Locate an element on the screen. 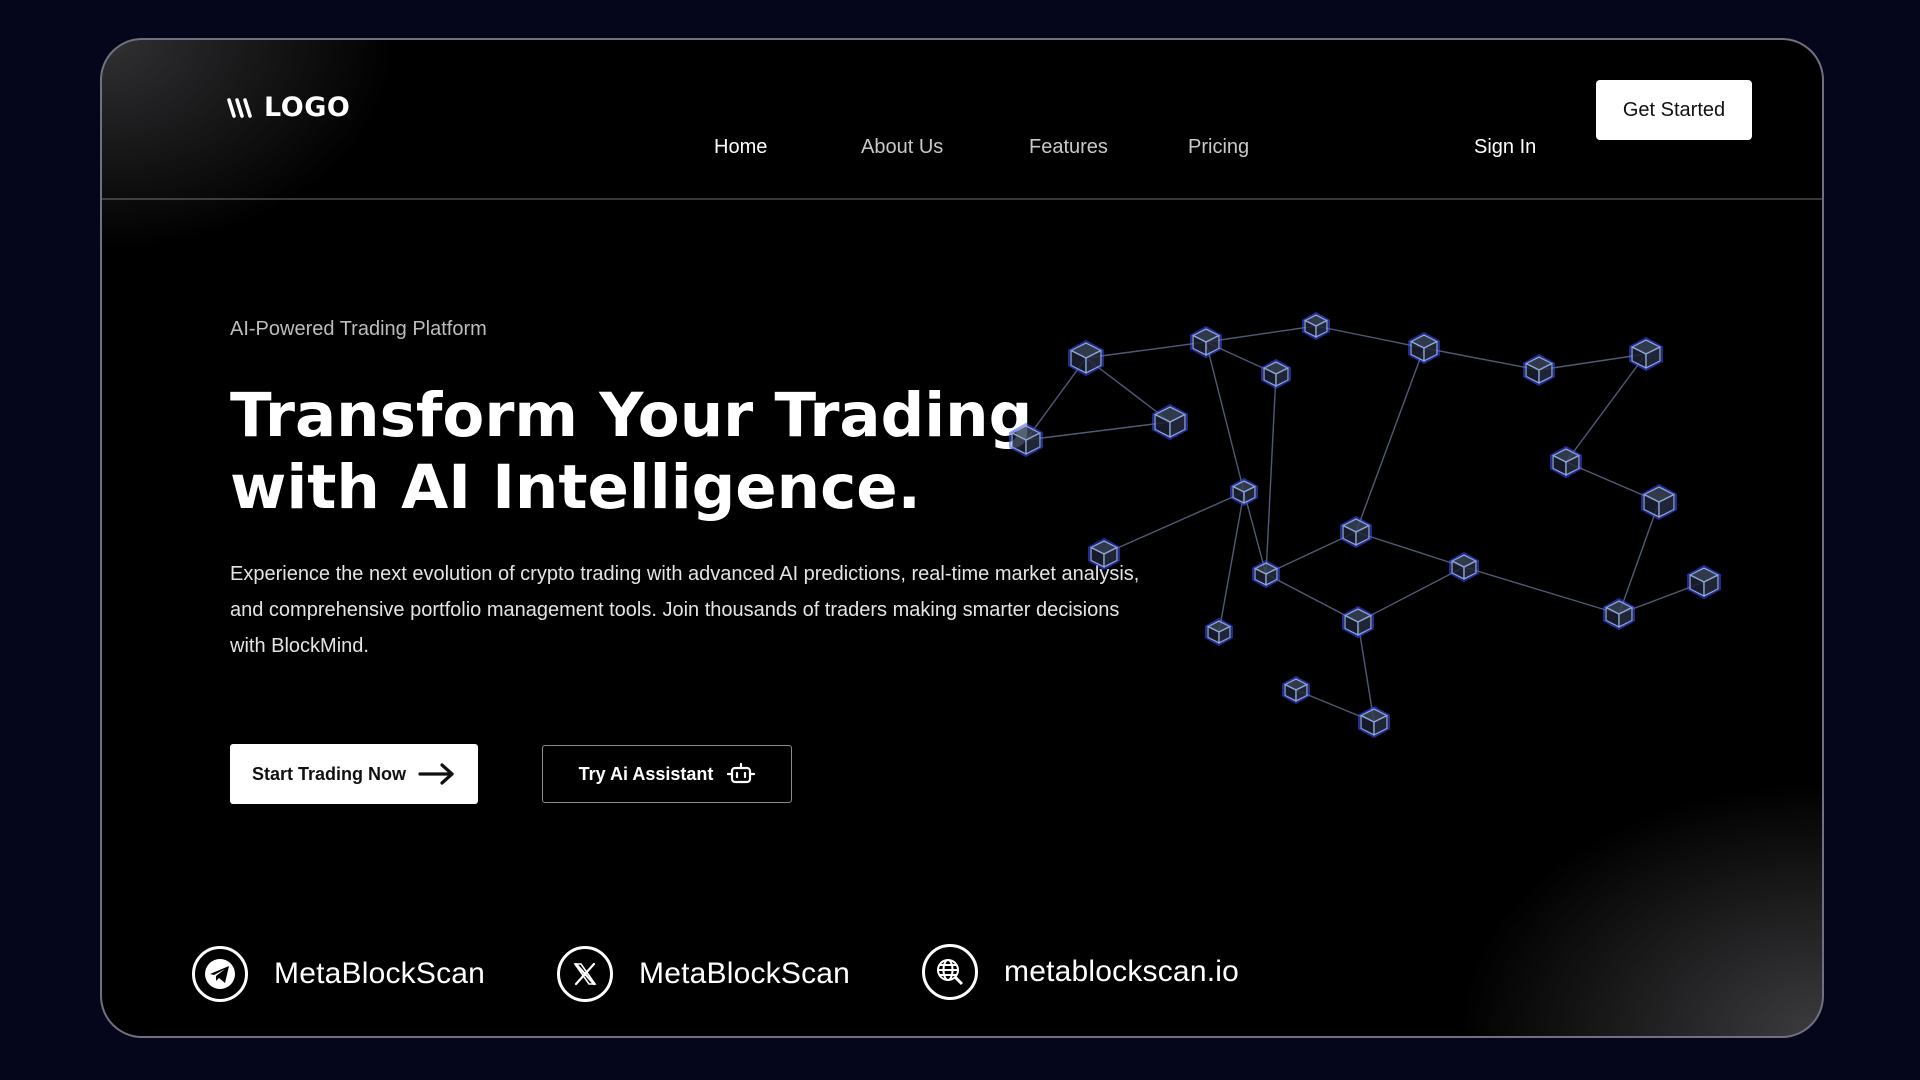  hero-eyebrow: AI-Powered Trading Platform is located at coordinates (358, 329).